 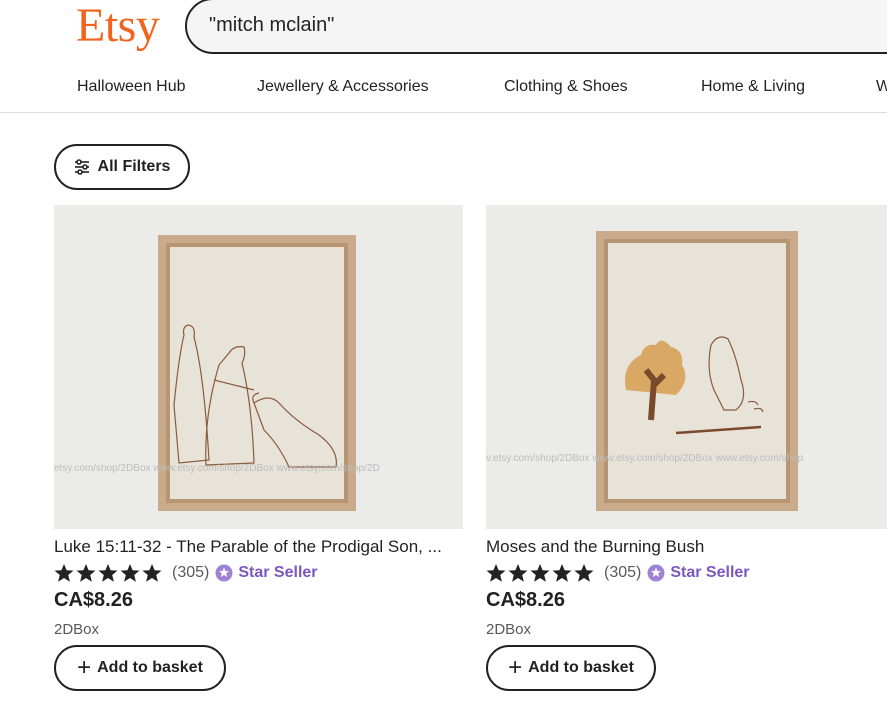 What do you see at coordinates (131, 87) in the screenshot?
I see `nav-item-halloween-hub: Halloween Hub` at bounding box center [131, 87].